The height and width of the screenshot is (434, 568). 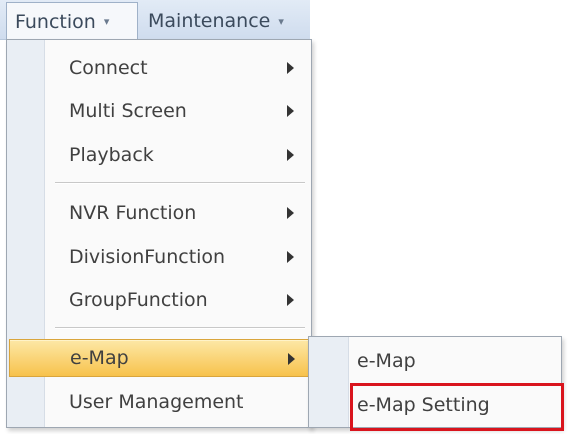 I want to click on menu-item-label: GroupFunction, so click(x=138, y=300).